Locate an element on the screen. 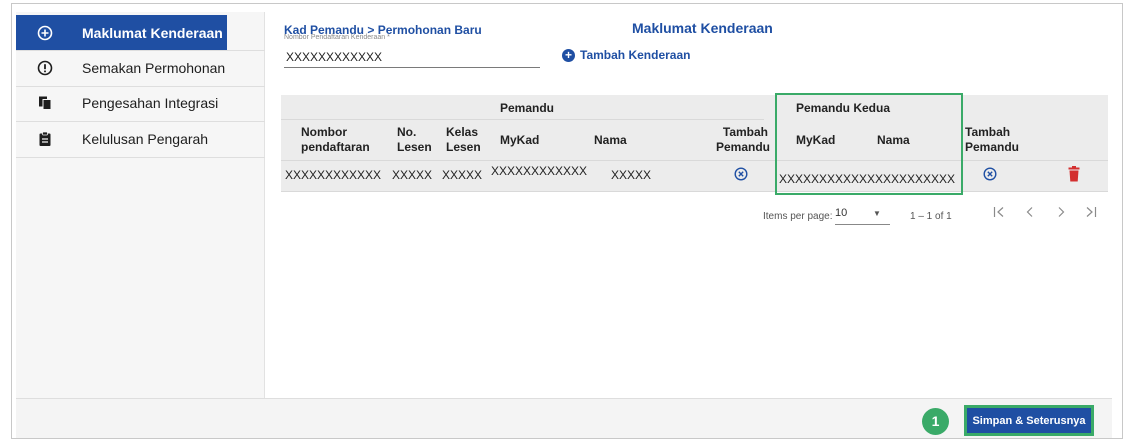 The width and height of the screenshot is (1133, 442). vehicle-number-label: Nombor Pendaftaran Kenderaan * is located at coordinates (337, 37).